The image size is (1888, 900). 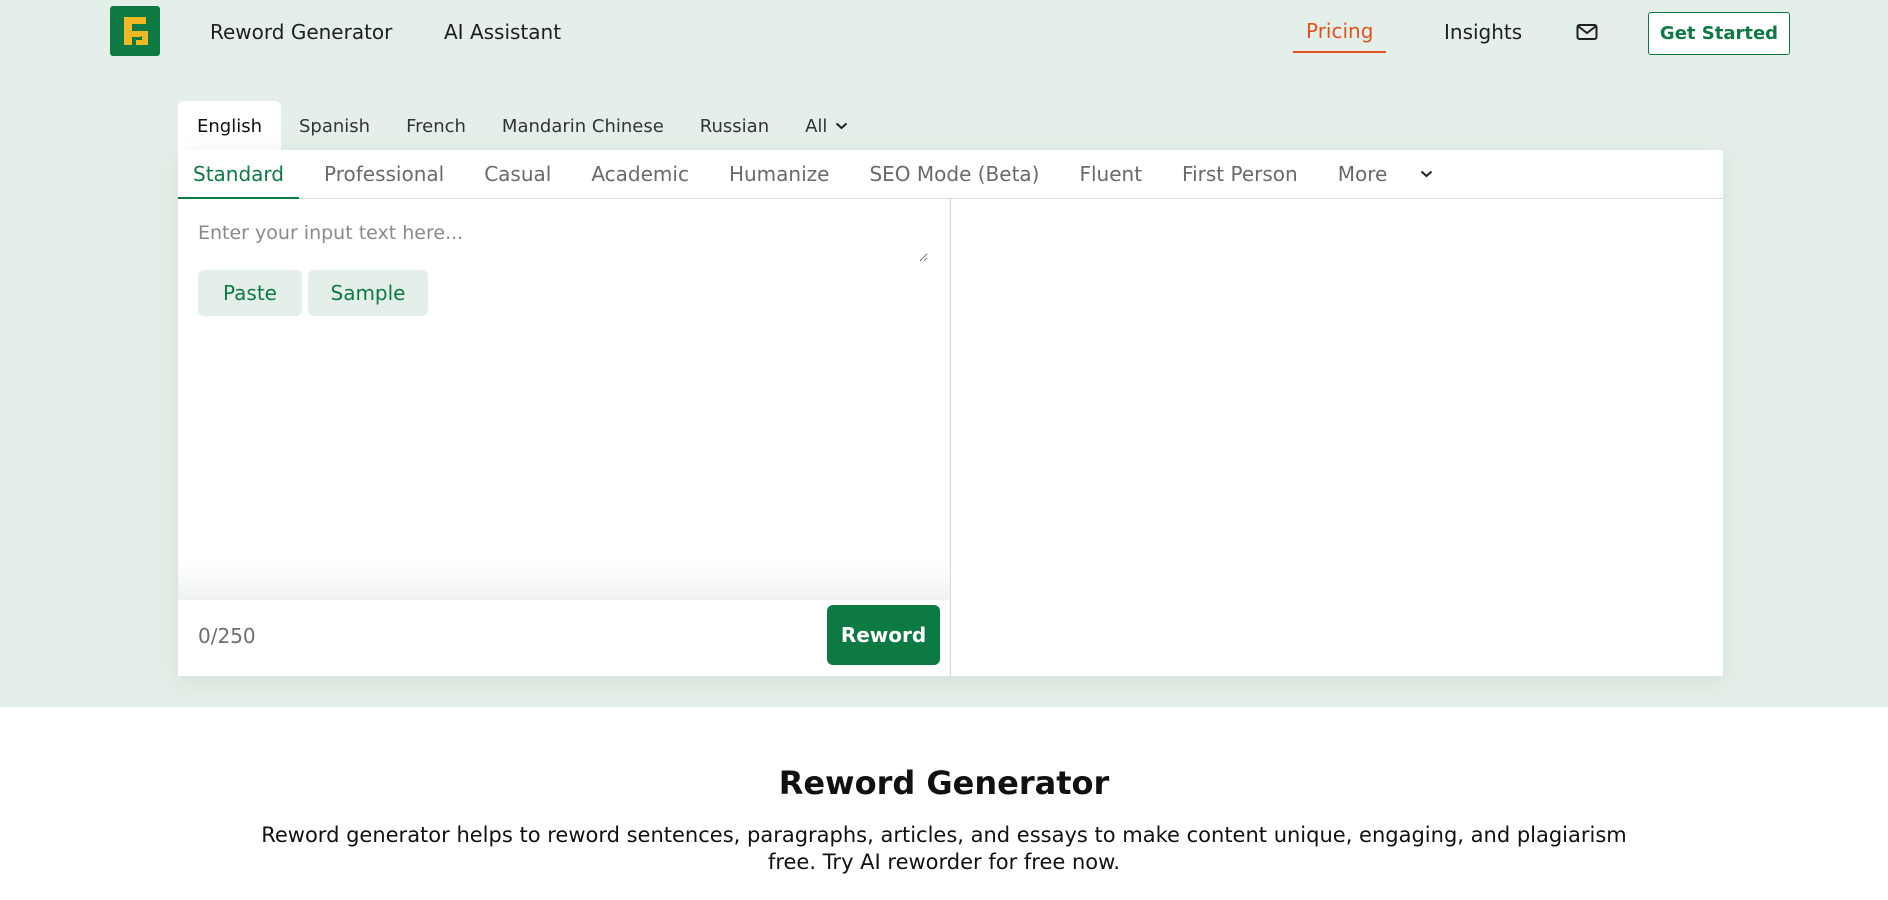 What do you see at coordinates (564, 581) in the screenshot?
I see `input-fade-overlay` at bounding box center [564, 581].